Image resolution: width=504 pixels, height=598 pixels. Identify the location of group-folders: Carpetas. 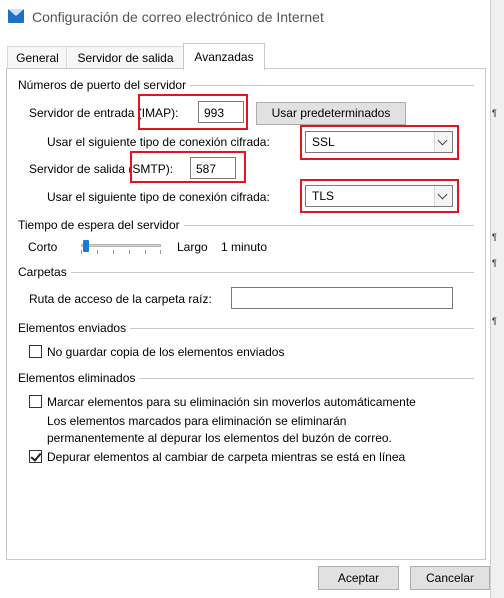
(44, 272).